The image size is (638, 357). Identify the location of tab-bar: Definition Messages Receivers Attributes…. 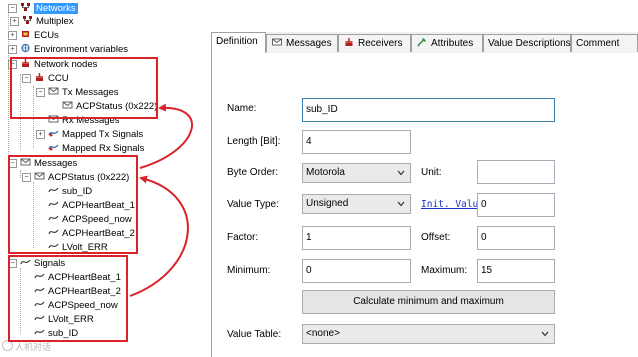
(424, 43).